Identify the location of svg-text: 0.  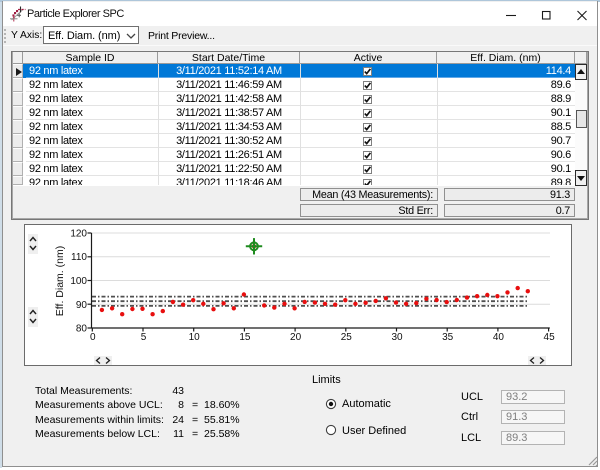
(93, 337).